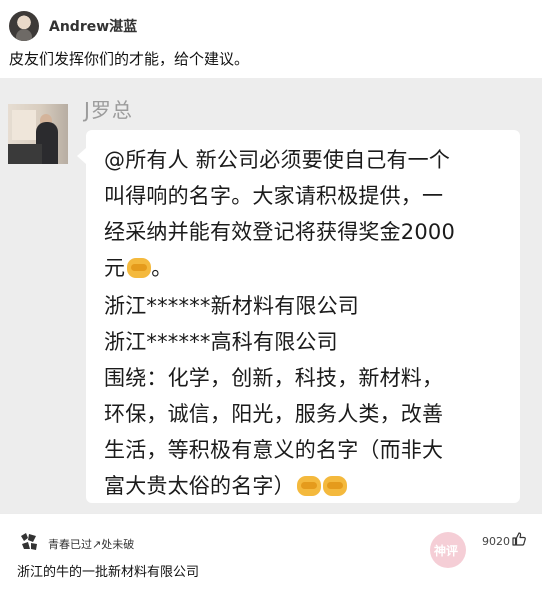  I want to click on thumbs-up-icon, so click(519, 539).